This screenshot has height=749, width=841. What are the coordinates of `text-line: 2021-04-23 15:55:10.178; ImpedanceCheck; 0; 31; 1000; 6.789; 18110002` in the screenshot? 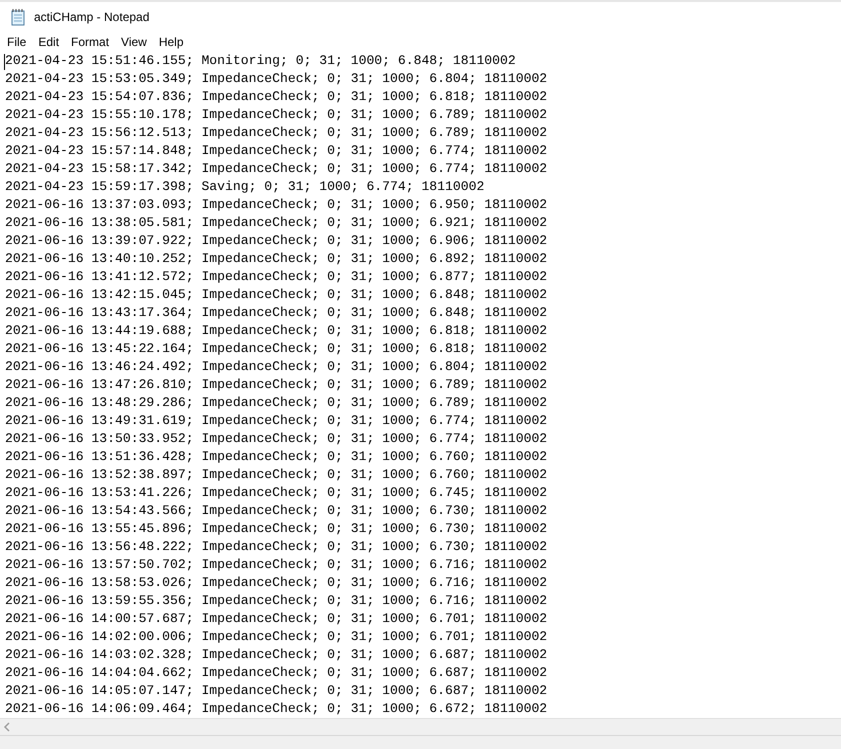 It's located at (276, 115).